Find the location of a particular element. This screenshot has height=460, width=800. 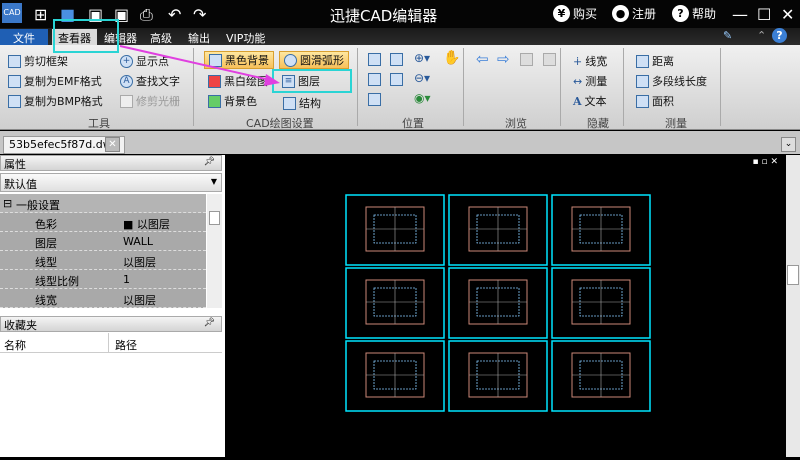

properties-title: 属性 is located at coordinates (15, 164).